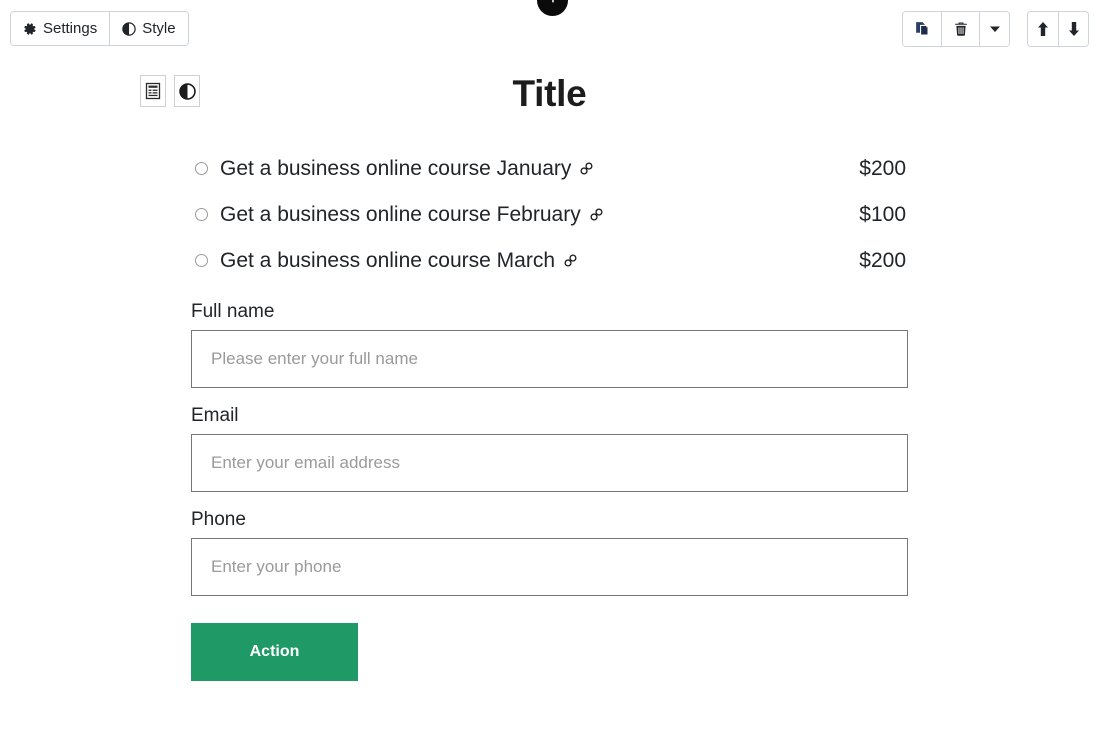  I want to click on settings-button: Settings, so click(60, 28).